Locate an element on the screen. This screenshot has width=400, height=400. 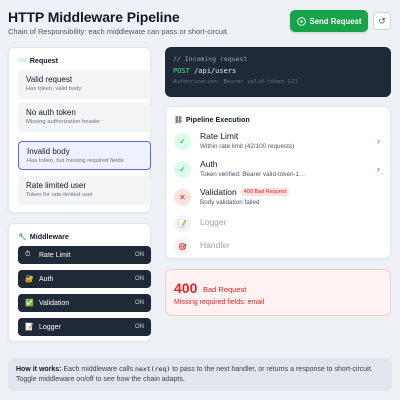
note-lead: How it works: is located at coordinates (39, 369).